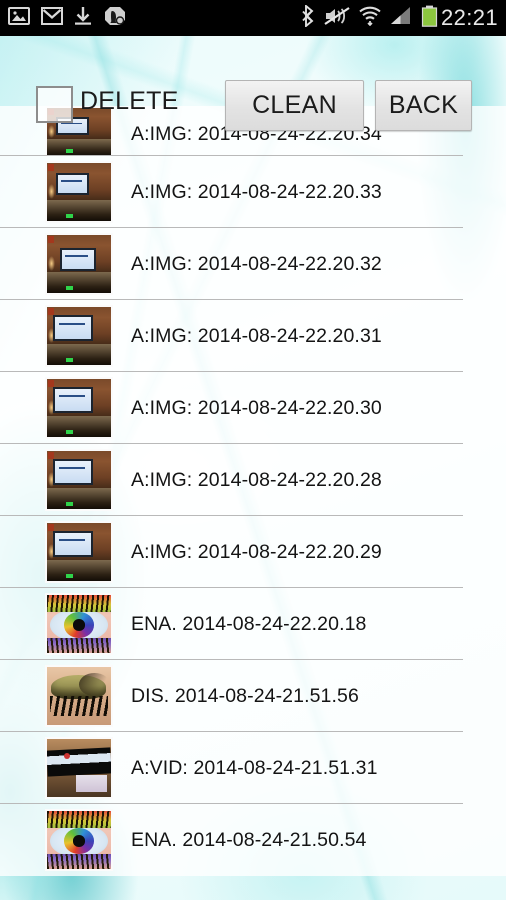 The width and height of the screenshot is (506, 900). What do you see at coordinates (249, 839) in the screenshot?
I see `list-item-label: ENA. 2014-08-24-21.50.54` at bounding box center [249, 839].